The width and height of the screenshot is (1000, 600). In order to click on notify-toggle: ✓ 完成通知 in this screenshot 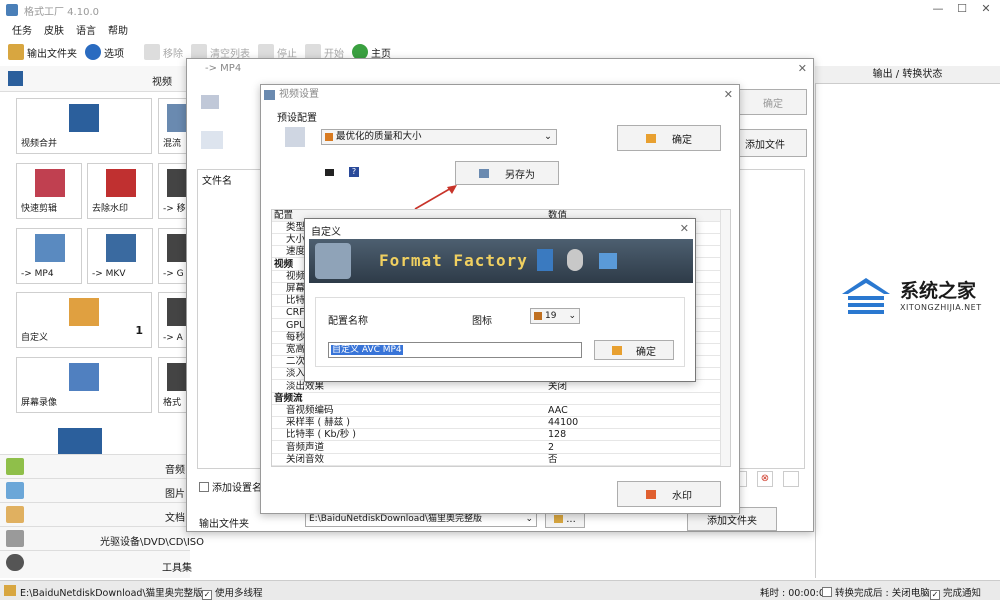, I will do `click(955, 592)`.